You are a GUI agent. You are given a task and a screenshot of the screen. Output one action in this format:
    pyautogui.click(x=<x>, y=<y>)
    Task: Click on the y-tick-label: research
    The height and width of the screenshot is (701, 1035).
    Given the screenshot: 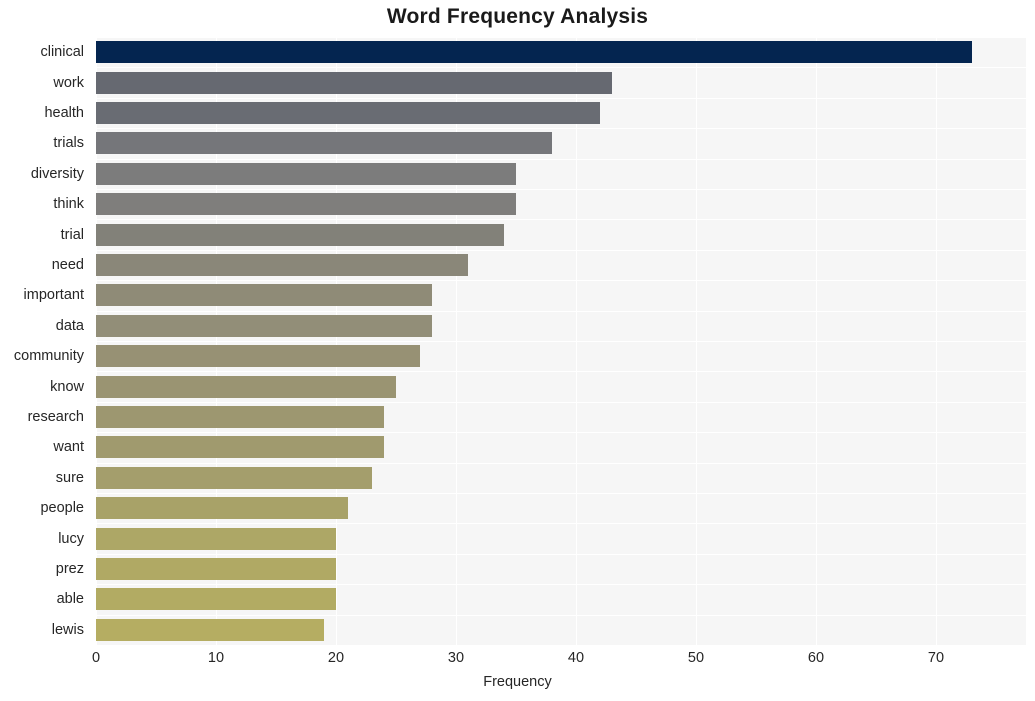 What is the action you would take?
    pyautogui.click(x=55, y=417)
    